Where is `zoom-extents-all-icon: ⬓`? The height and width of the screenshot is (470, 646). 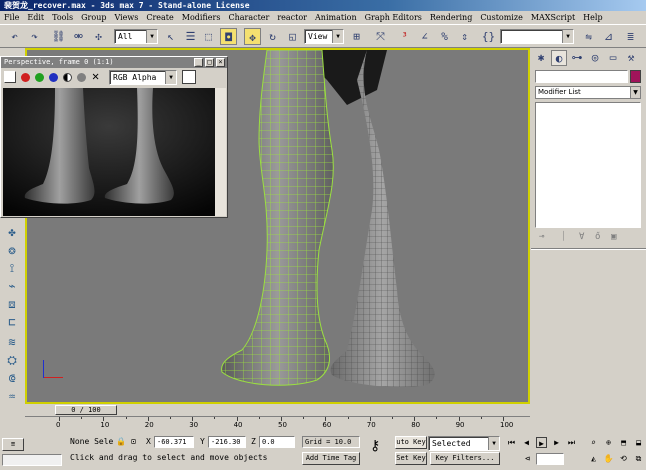 zoom-extents-all-icon: ⬓ is located at coordinates (638, 442).